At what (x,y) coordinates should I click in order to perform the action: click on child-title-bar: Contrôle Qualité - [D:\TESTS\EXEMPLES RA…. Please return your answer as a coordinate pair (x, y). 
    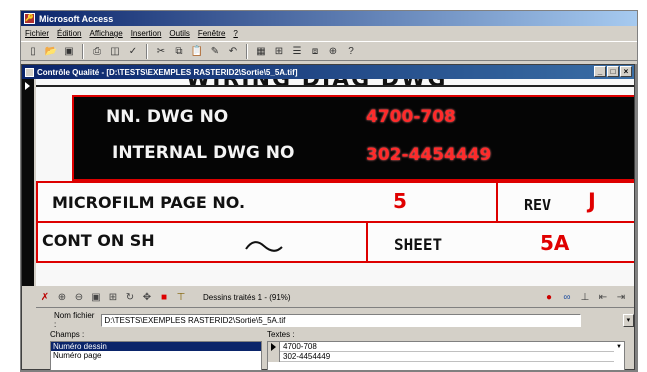
    Looking at the image, I should click on (328, 72).